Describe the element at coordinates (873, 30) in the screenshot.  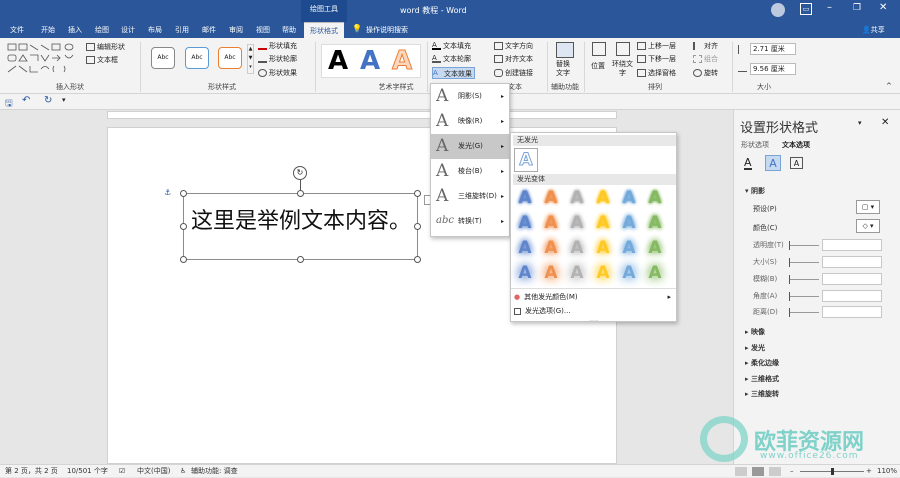
I see `share-button: 👤共享` at that location.